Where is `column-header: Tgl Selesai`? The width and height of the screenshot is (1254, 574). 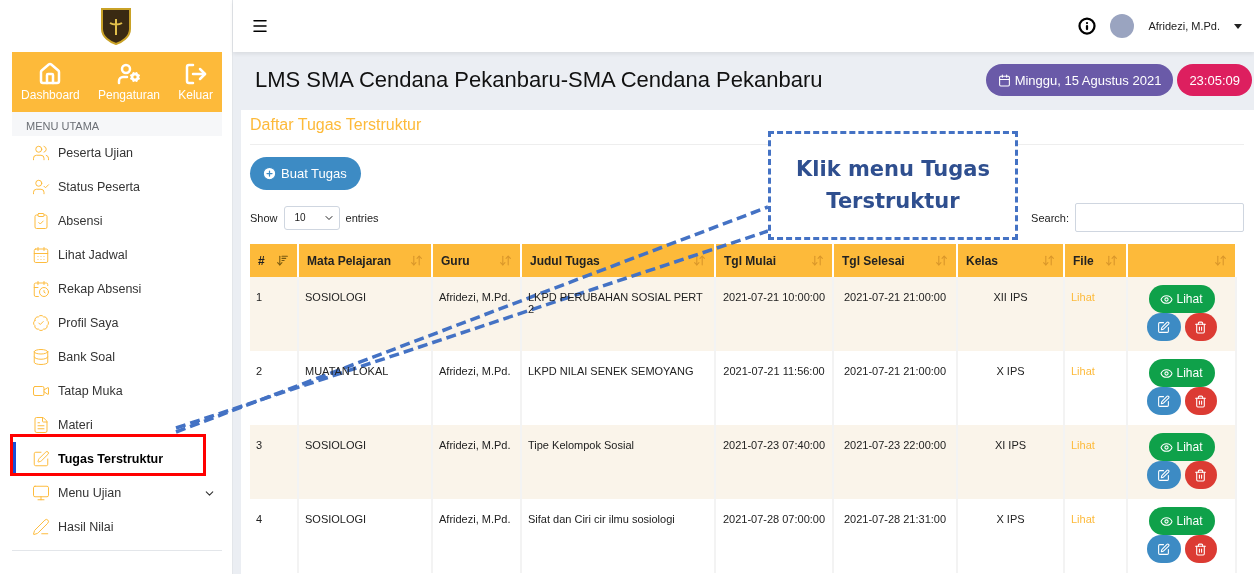
column-header: Tgl Selesai is located at coordinates (895, 260).